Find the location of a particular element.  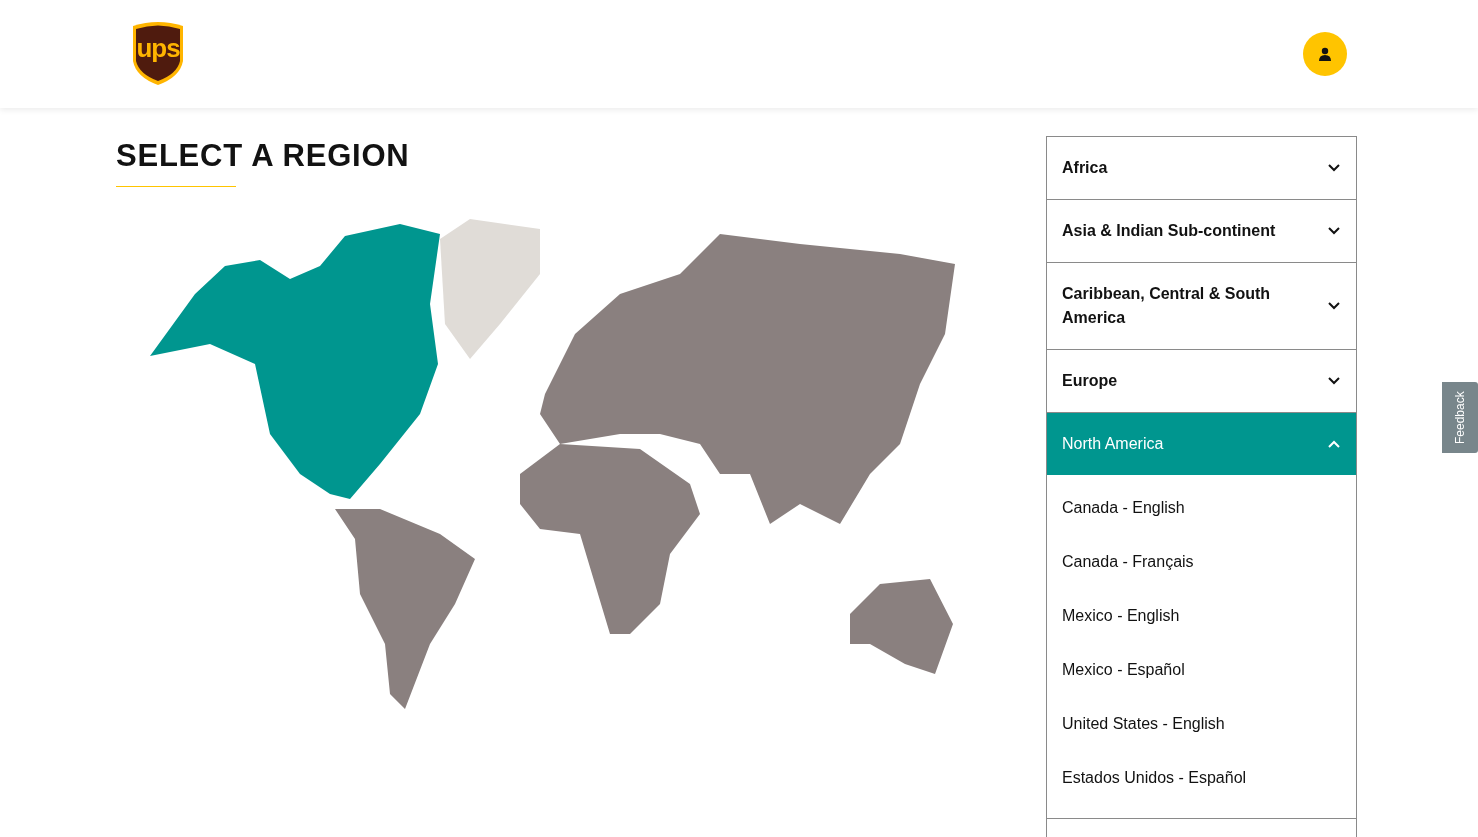

country-link: Mexico - English is located at coordinates (1201, 616).